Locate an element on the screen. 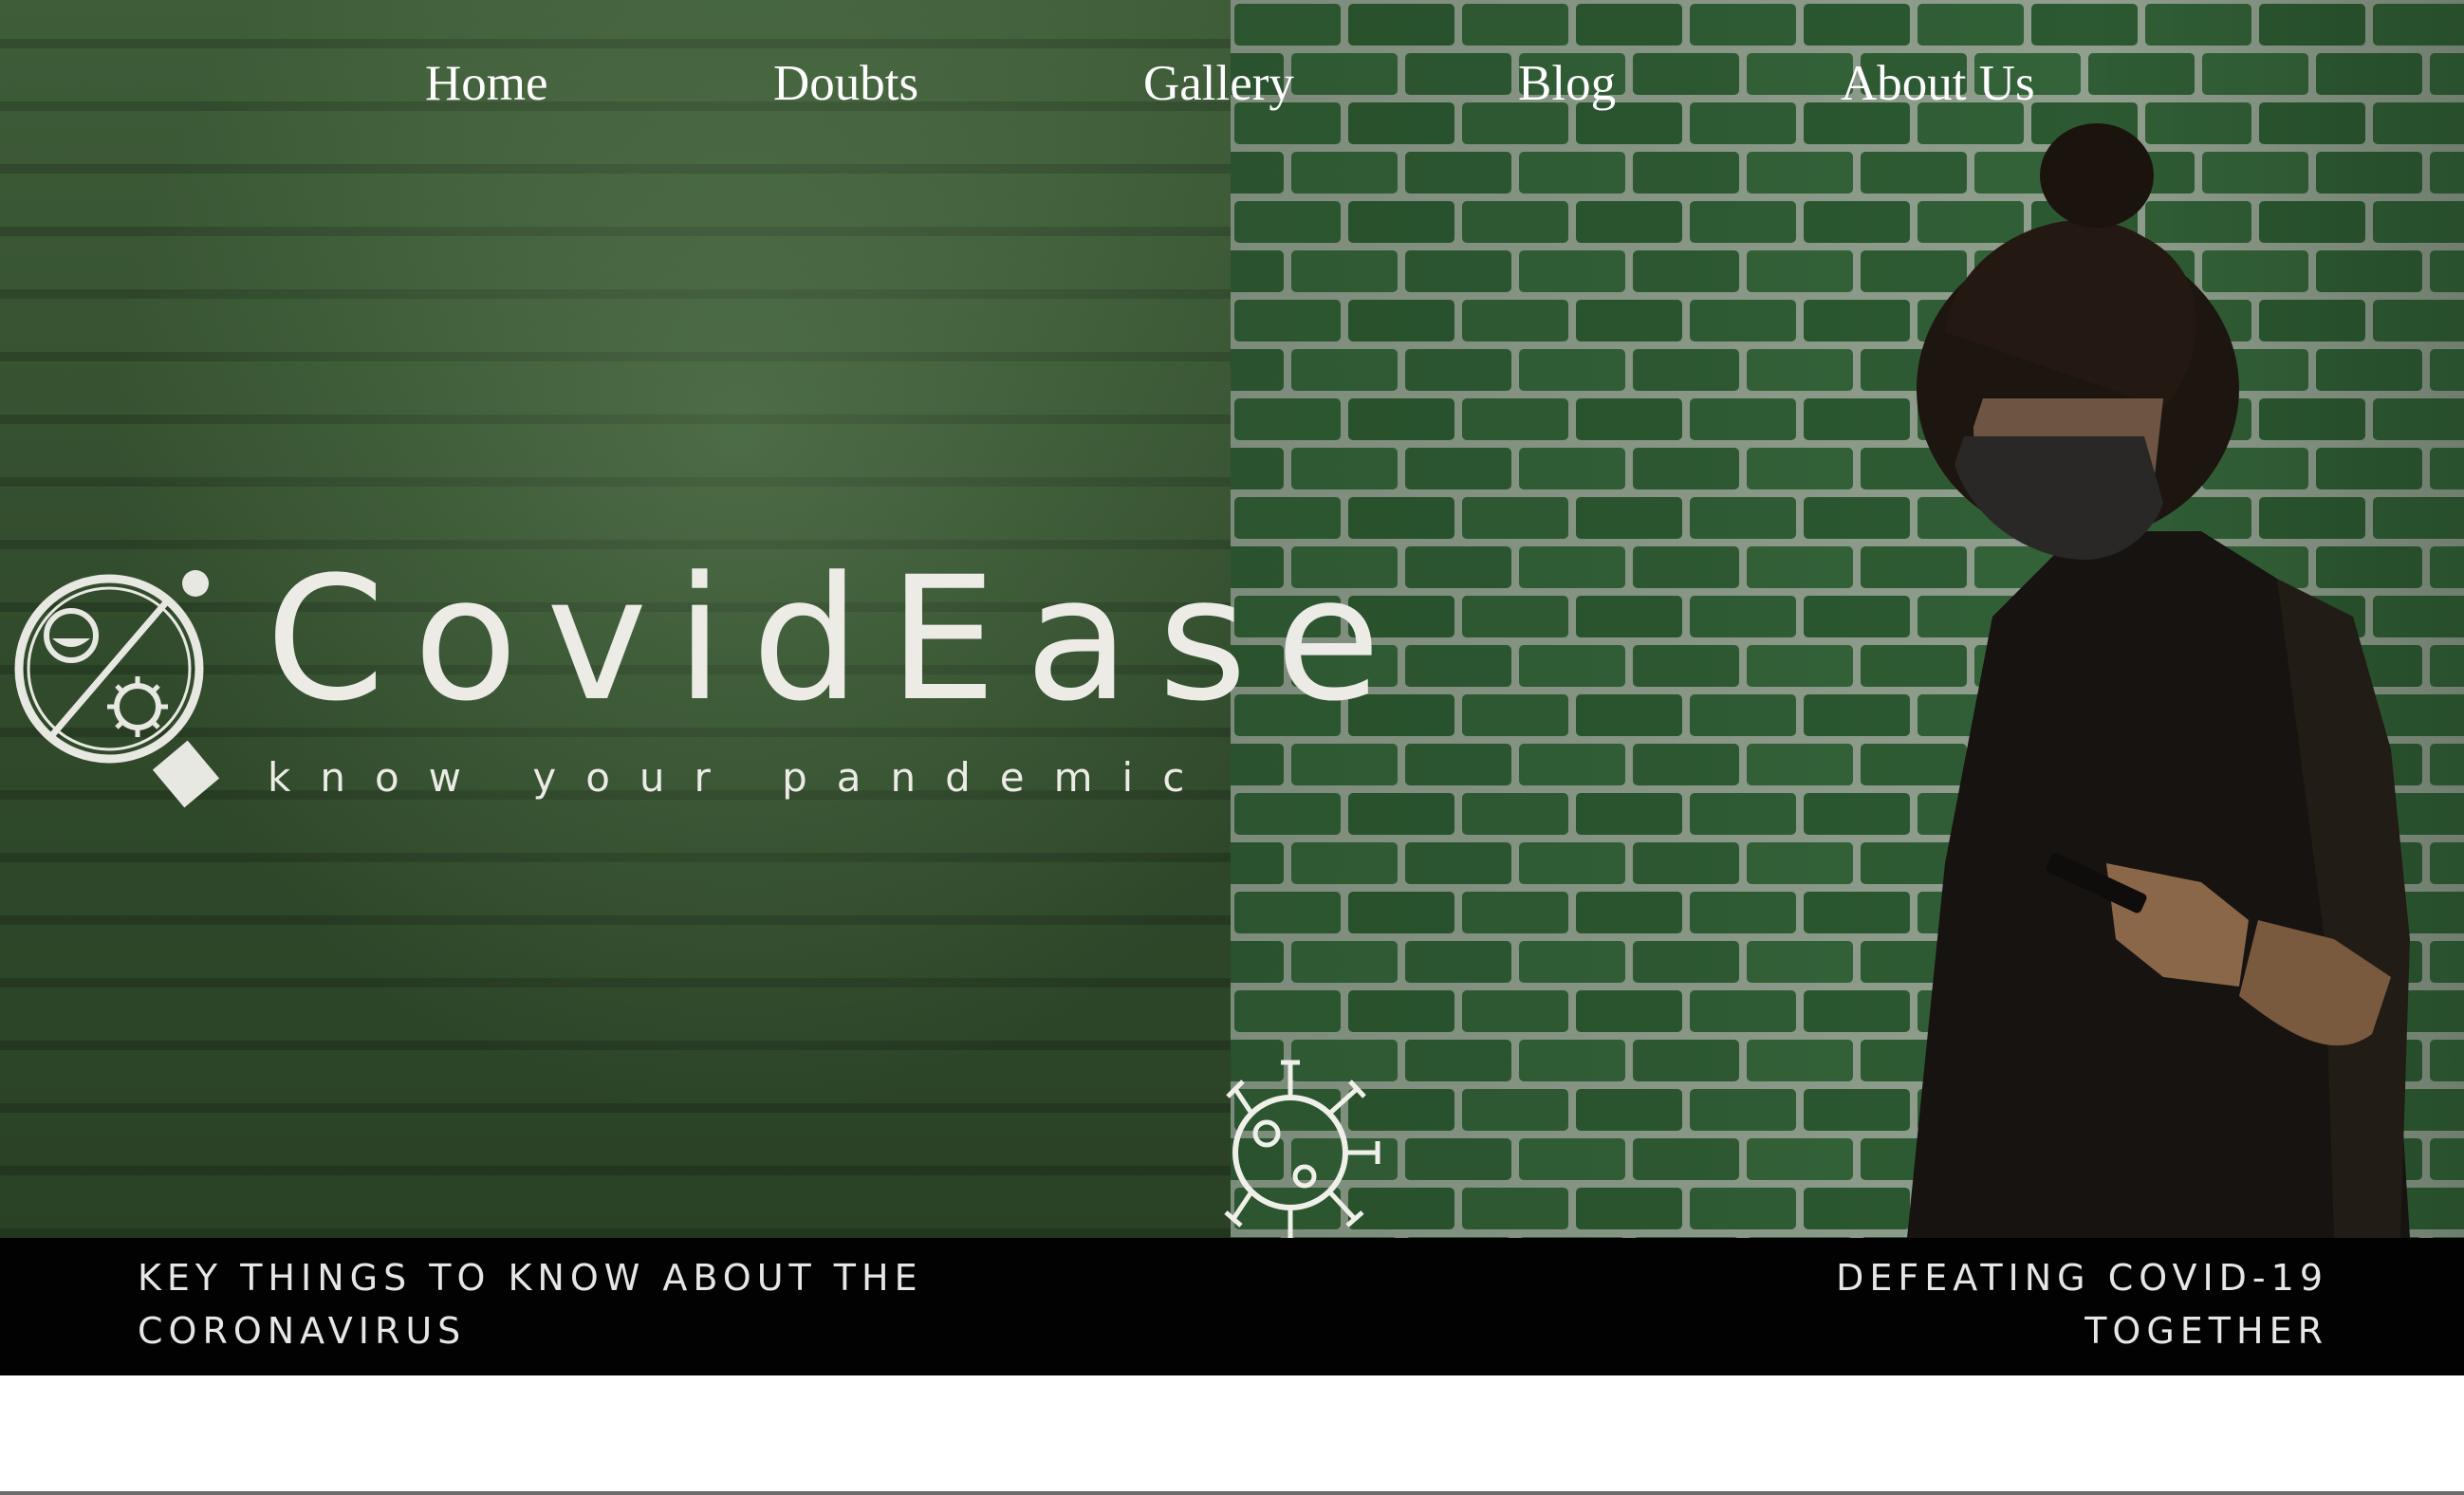  coronavirus-icon is located at coordinates (1302, 1149).